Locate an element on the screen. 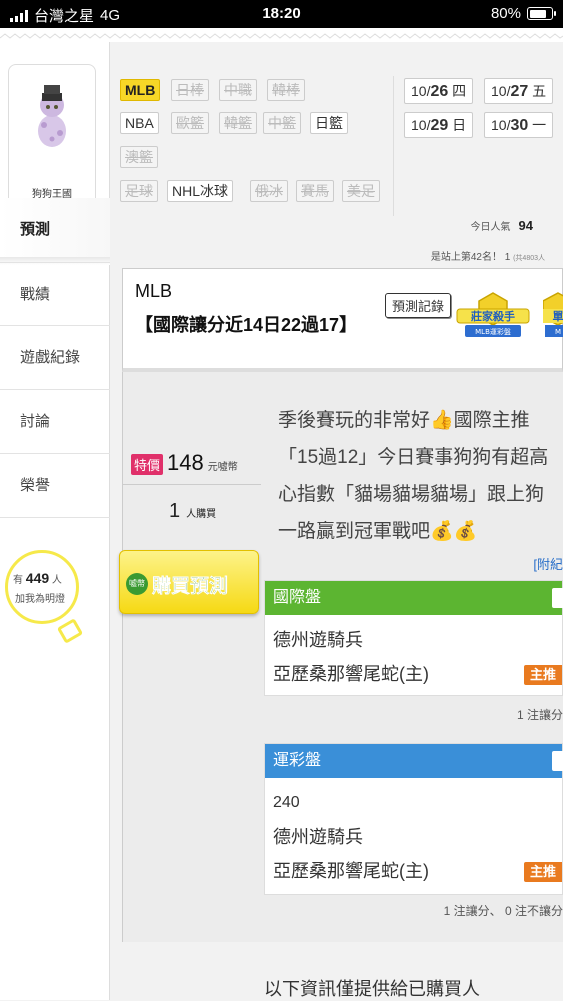  sidebar-item-record: 戰績 is located at coordinates (55, 294).